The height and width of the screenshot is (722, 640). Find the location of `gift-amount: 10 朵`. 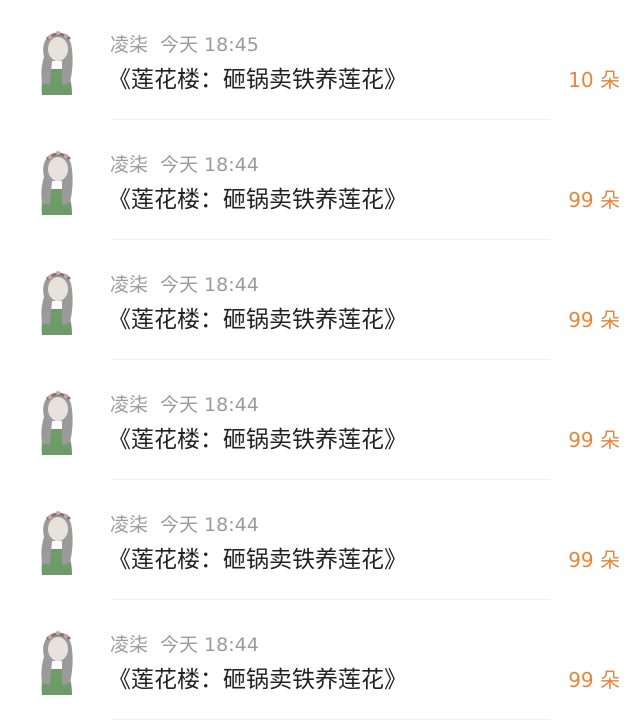

gift-amount: 10 朵 is located at coordinates (594, 80).